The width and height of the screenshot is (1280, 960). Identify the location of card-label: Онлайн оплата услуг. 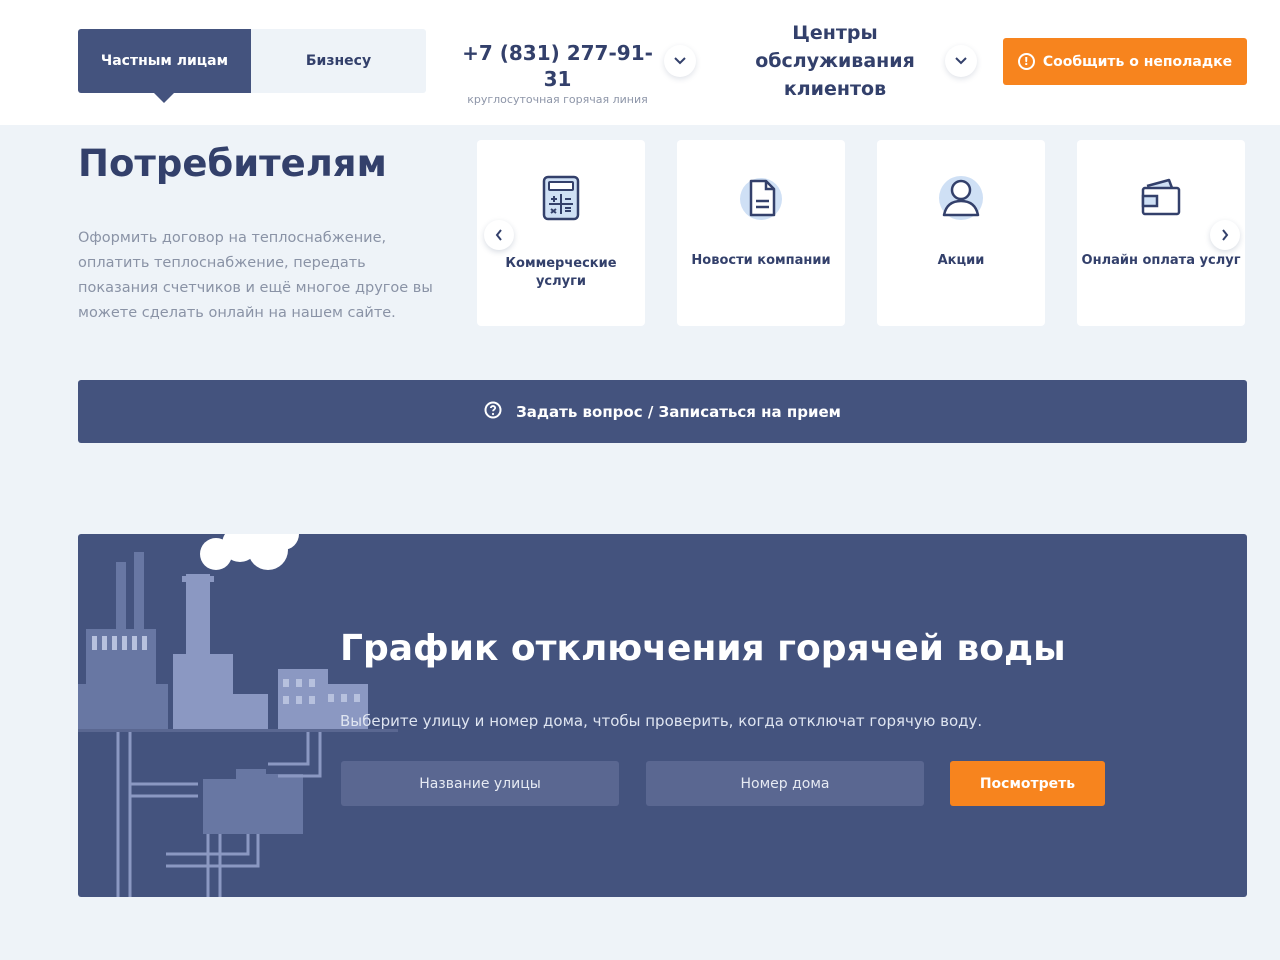
(1161, 260).